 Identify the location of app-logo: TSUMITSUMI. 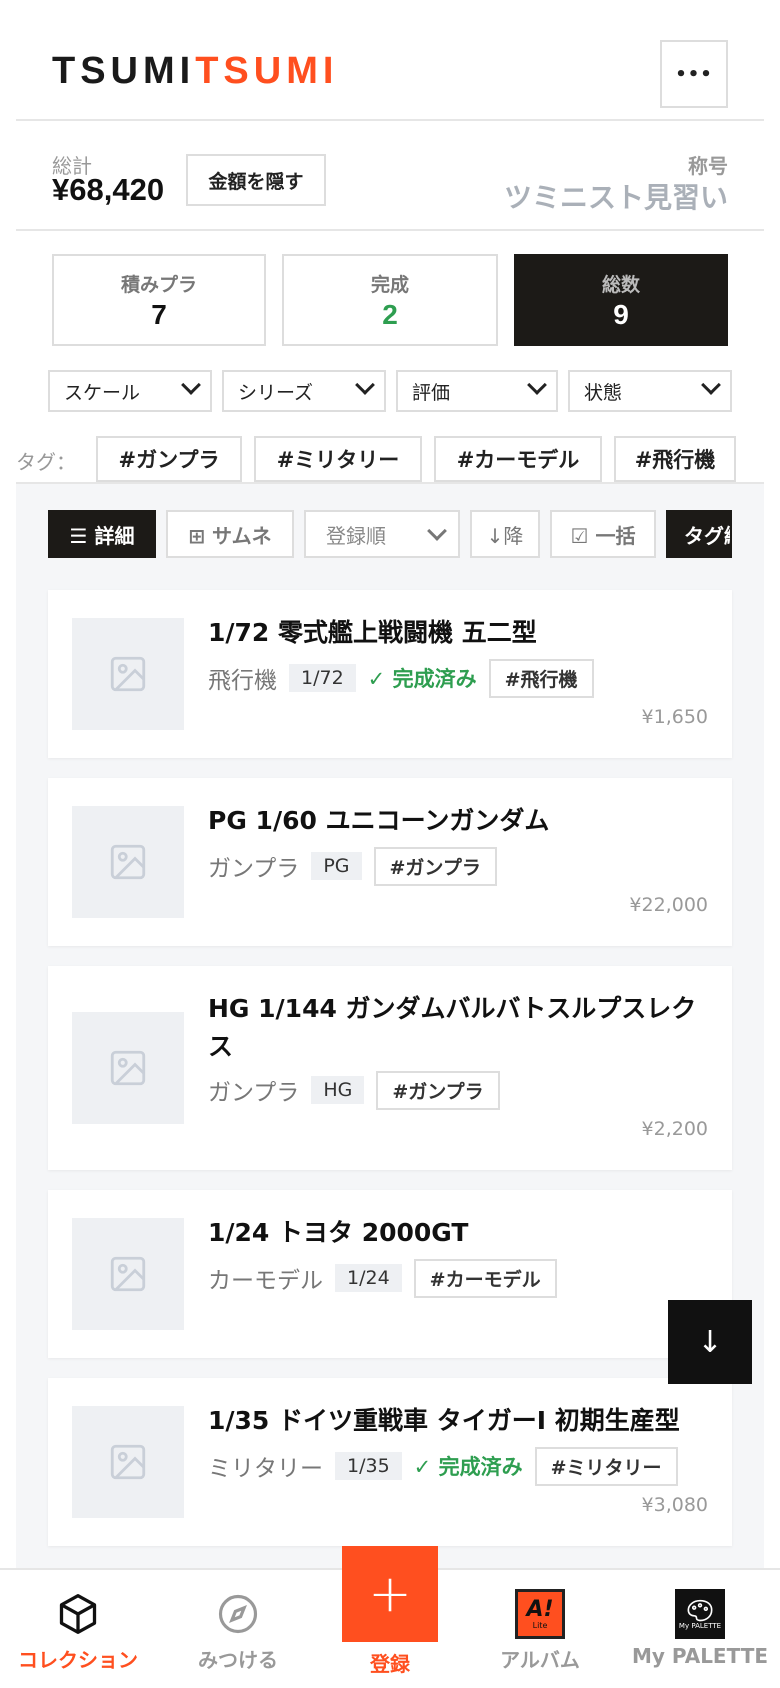
(195, 71).